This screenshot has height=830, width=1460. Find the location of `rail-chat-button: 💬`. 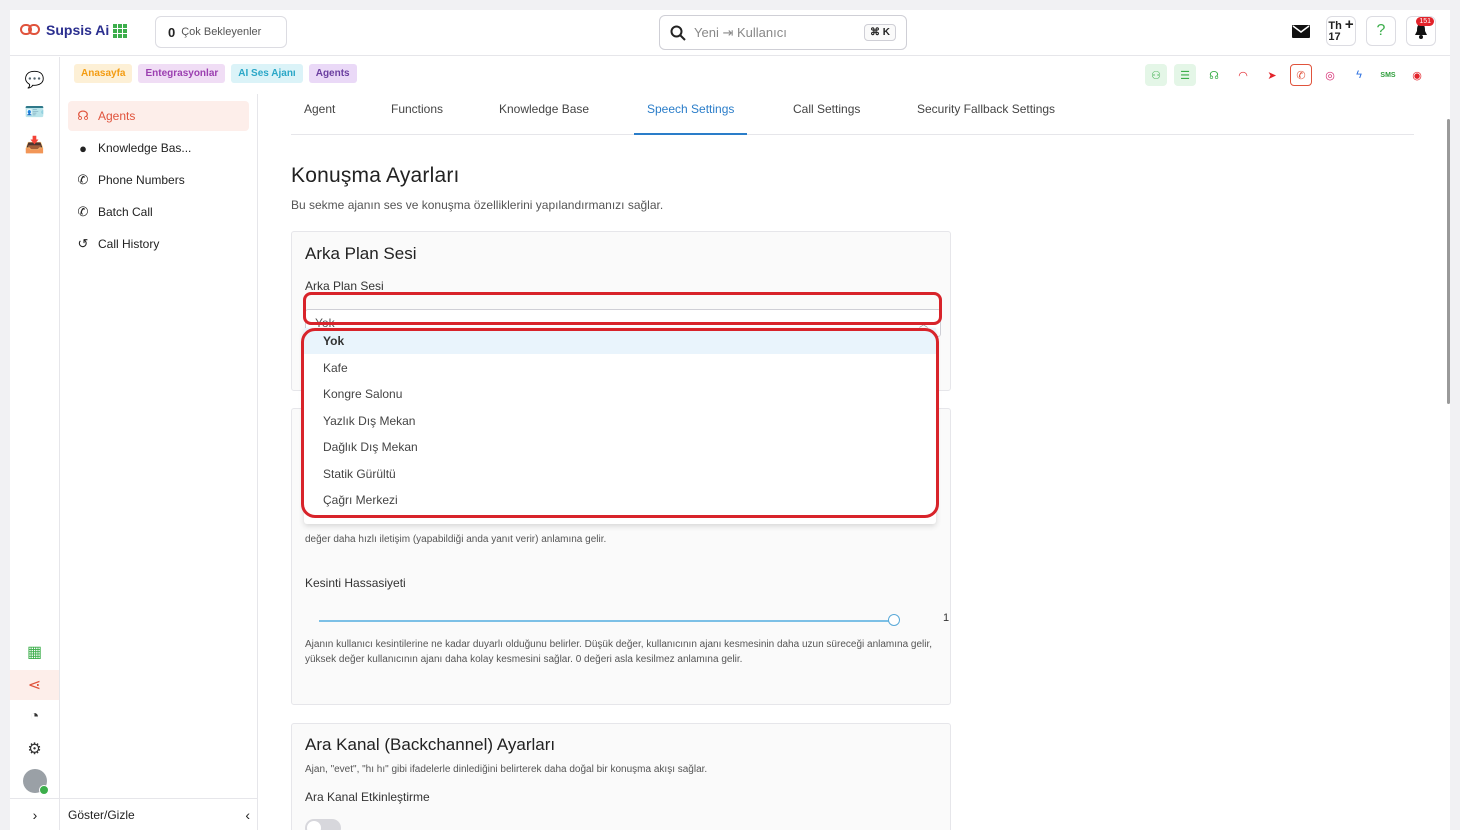

rail-chat-button: 💬 is located at coordinates (34, 80).